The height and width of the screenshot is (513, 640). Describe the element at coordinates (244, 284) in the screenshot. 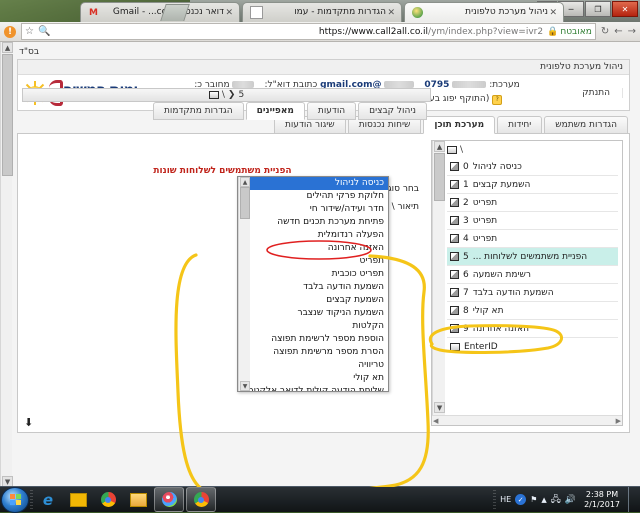

I see `dropdown-scrollbar: ▲ ▼` at that location.